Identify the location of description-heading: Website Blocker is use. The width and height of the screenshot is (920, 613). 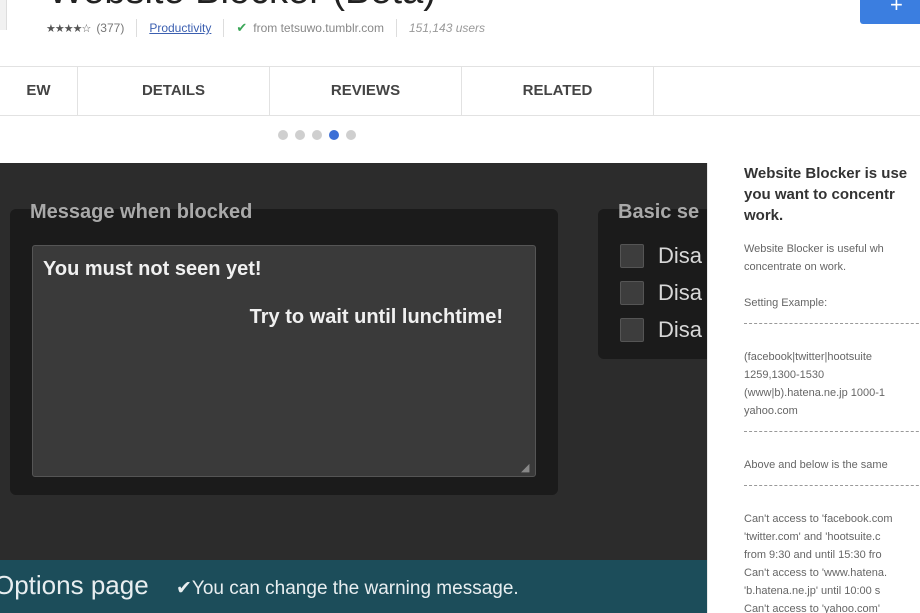
(826, 173).